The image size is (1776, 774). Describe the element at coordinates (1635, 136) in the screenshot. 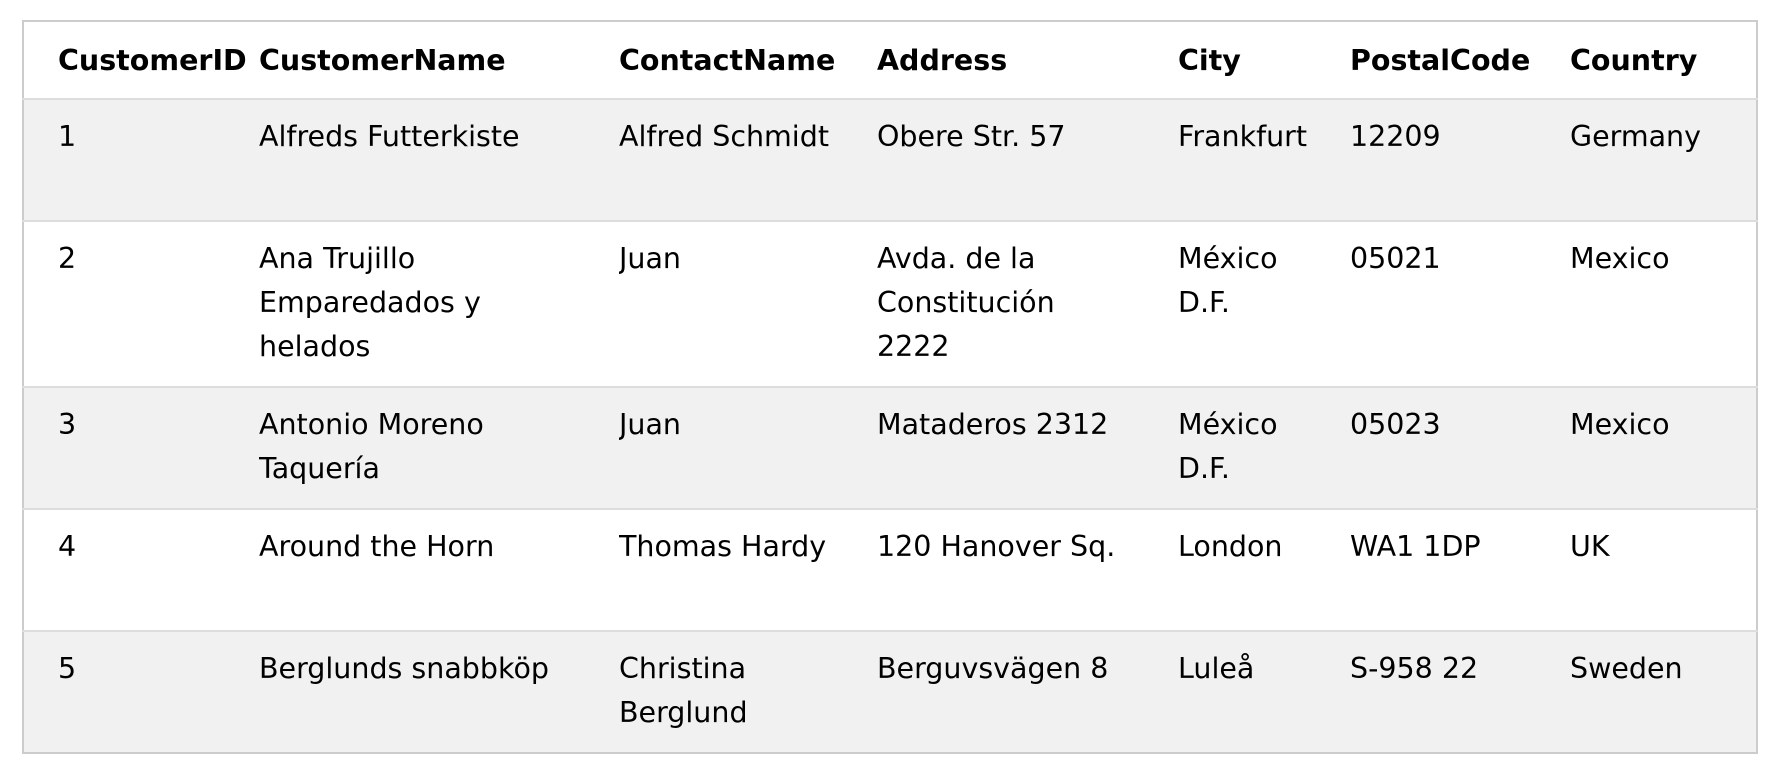

I see `cell-country: Germany` at that location.